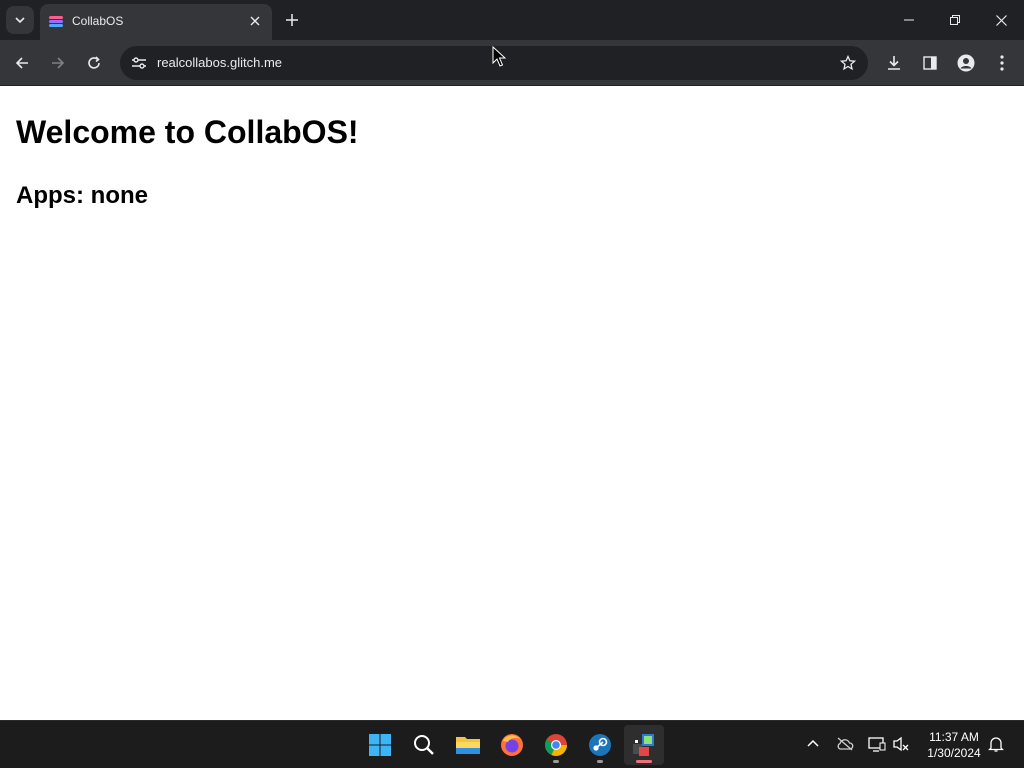 The image size is (1024, 768). I want to click on windows-start-icon, so click(380, 745).